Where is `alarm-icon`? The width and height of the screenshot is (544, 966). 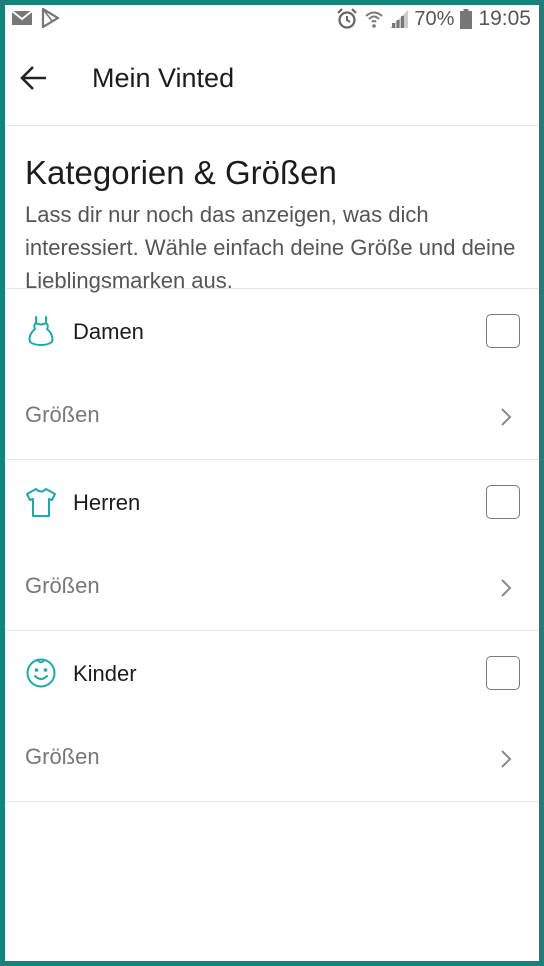
alarm-icon is located at coordinates (347, 18).